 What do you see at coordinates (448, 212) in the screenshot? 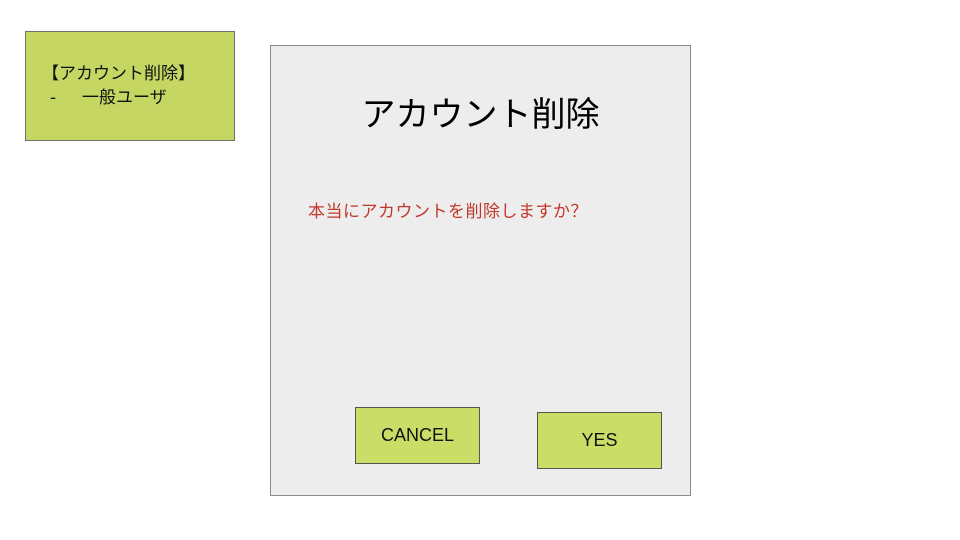
I see `confirmation-message: 本当にアカウントを削除しますか？` at bounding box center [448, 212].